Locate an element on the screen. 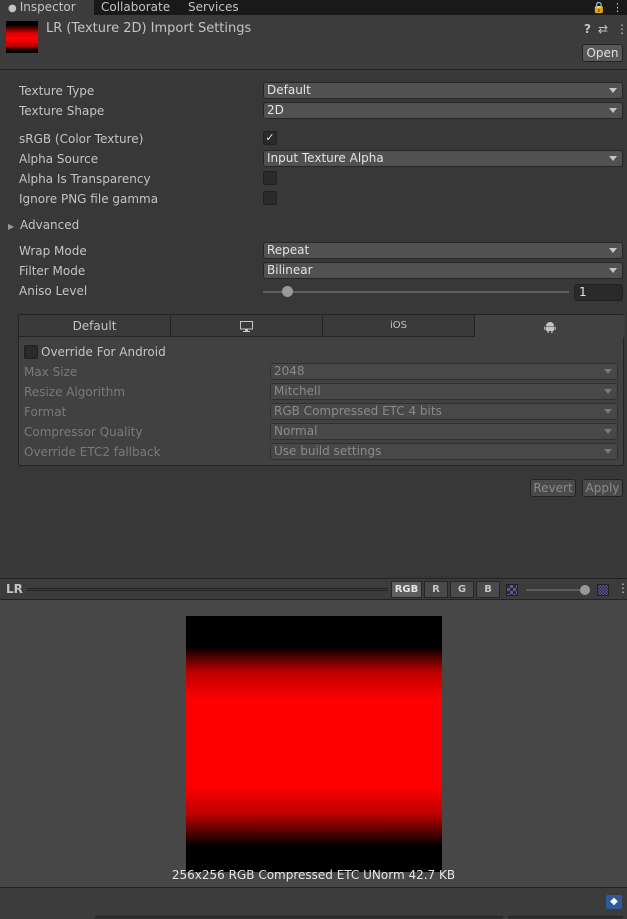 This screenshot has width=627, height=919. texture-shape-label: Texture Shape is located at coordinates (62, 111).